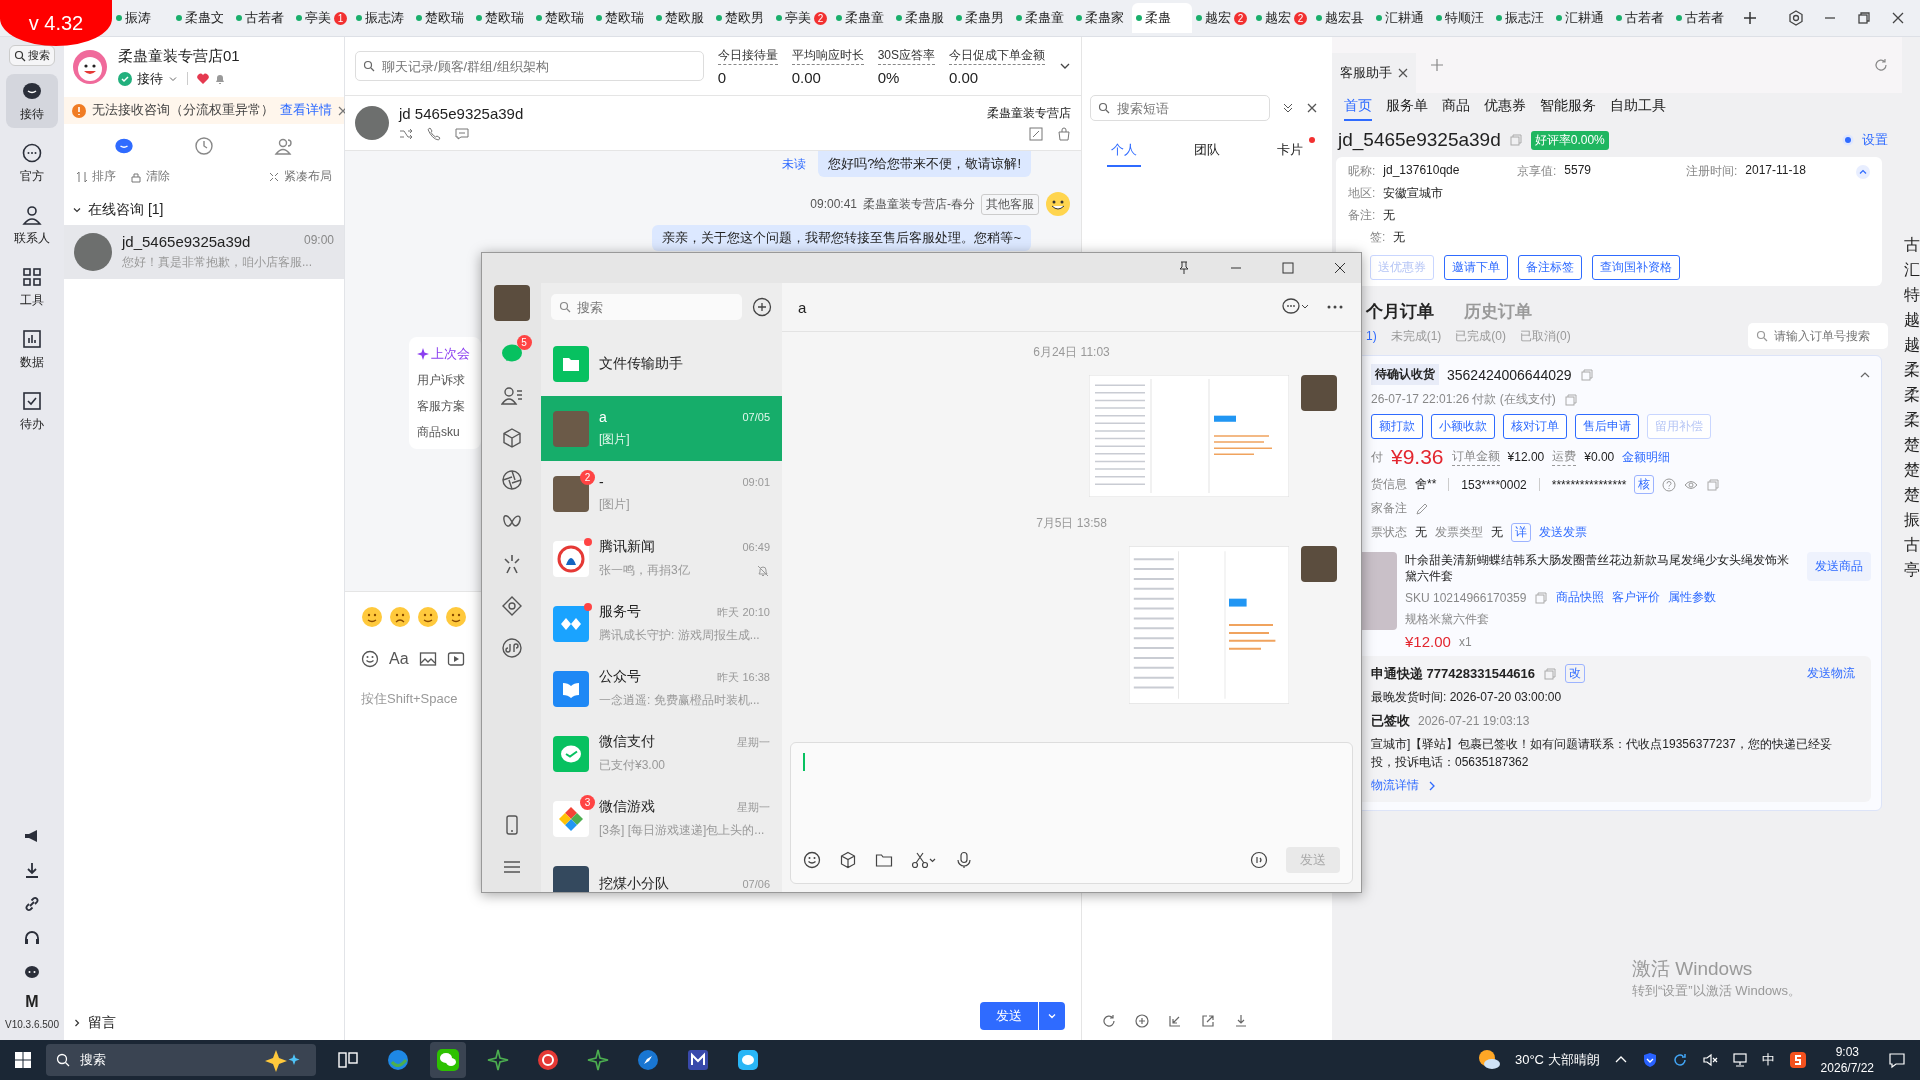  What do you see at coordinates (1476, 267) in the screenshot?
I see `action-button: 邀请下单` at bounding box center [1476, 267].